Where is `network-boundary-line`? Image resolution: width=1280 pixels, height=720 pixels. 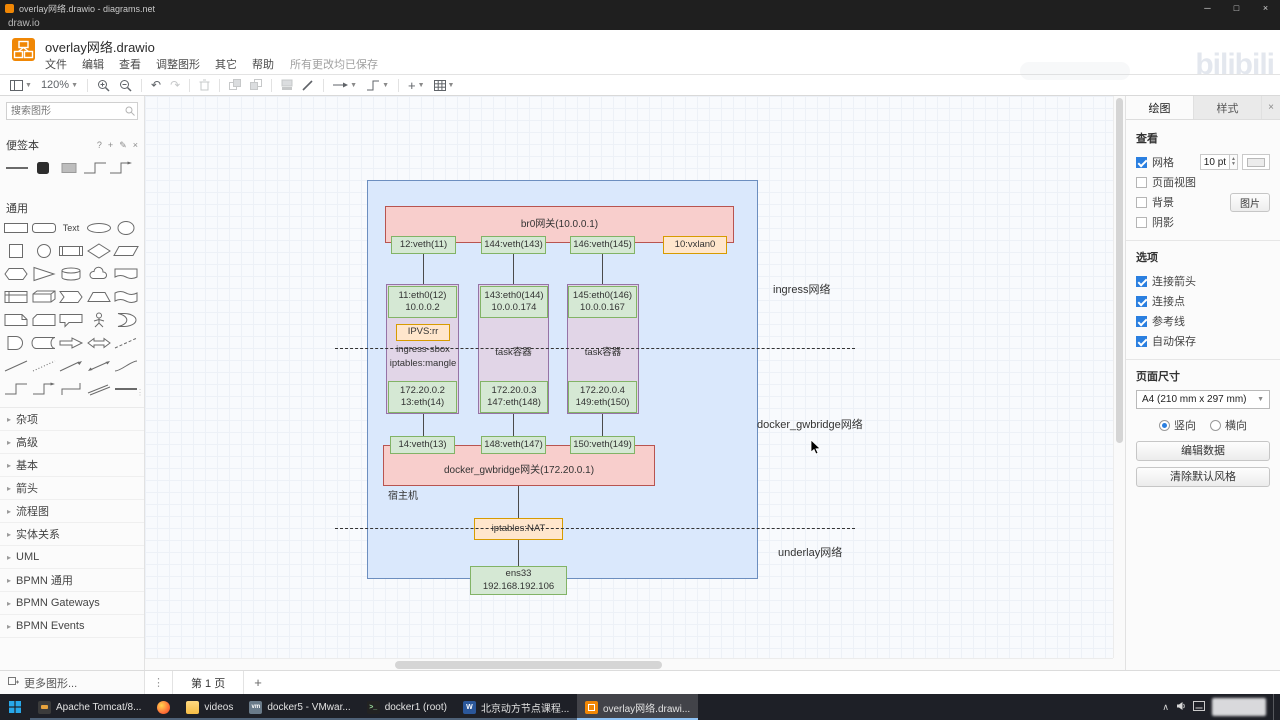
network-boundary-line is located at coordinates (595, 528).